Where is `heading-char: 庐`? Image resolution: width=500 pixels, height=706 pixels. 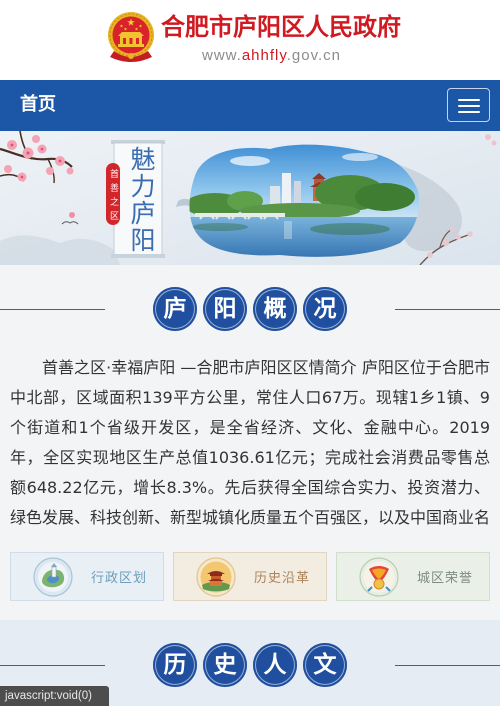 heading-char: 庐 is located at coordinates (175, 309).